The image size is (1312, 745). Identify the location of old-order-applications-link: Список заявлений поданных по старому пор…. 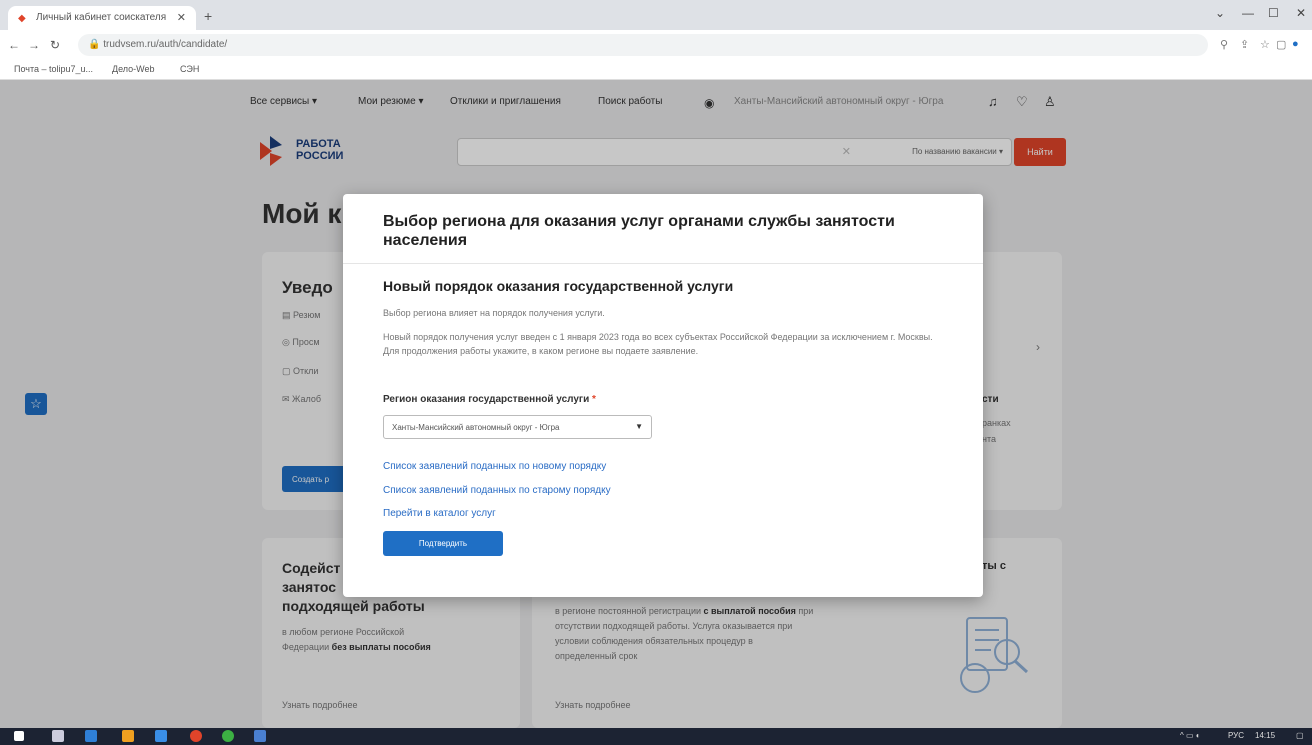
(497, 490).